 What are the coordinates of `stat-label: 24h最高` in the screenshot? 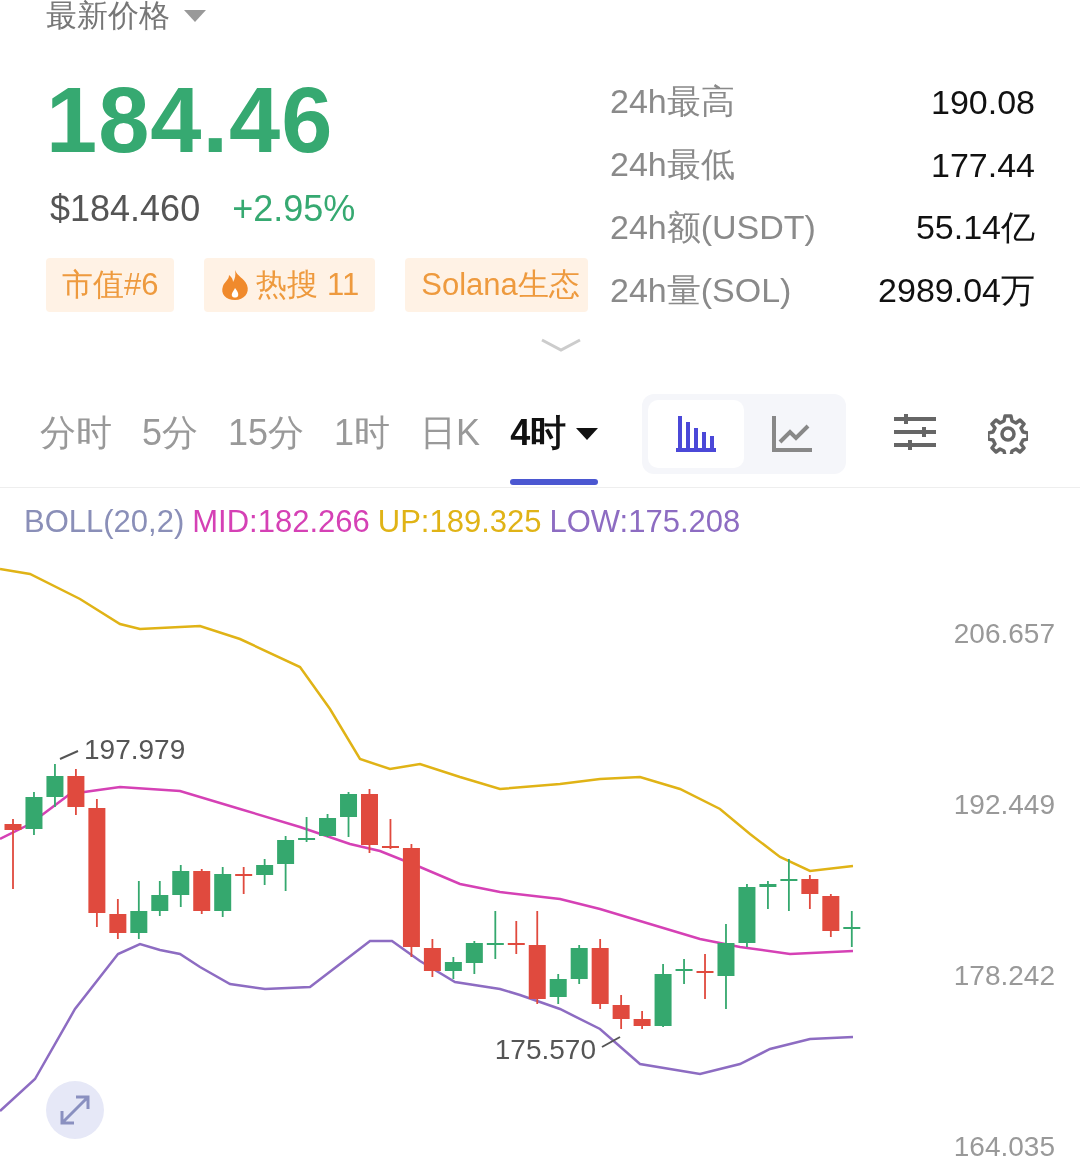 It's located at (672, 101).